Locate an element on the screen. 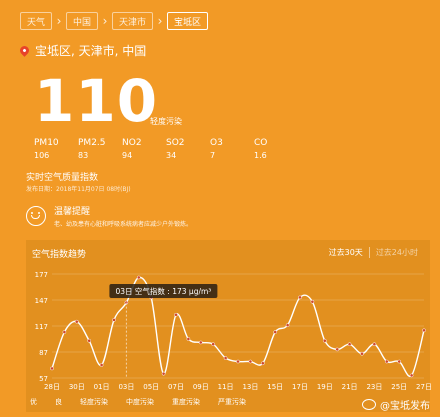 The height and width of the screenshot is (417, 440). tip-text: 老、幼及患有心脏和呼吸系统病者应减少户外锻炼。 is located at coordinates (123, 224).